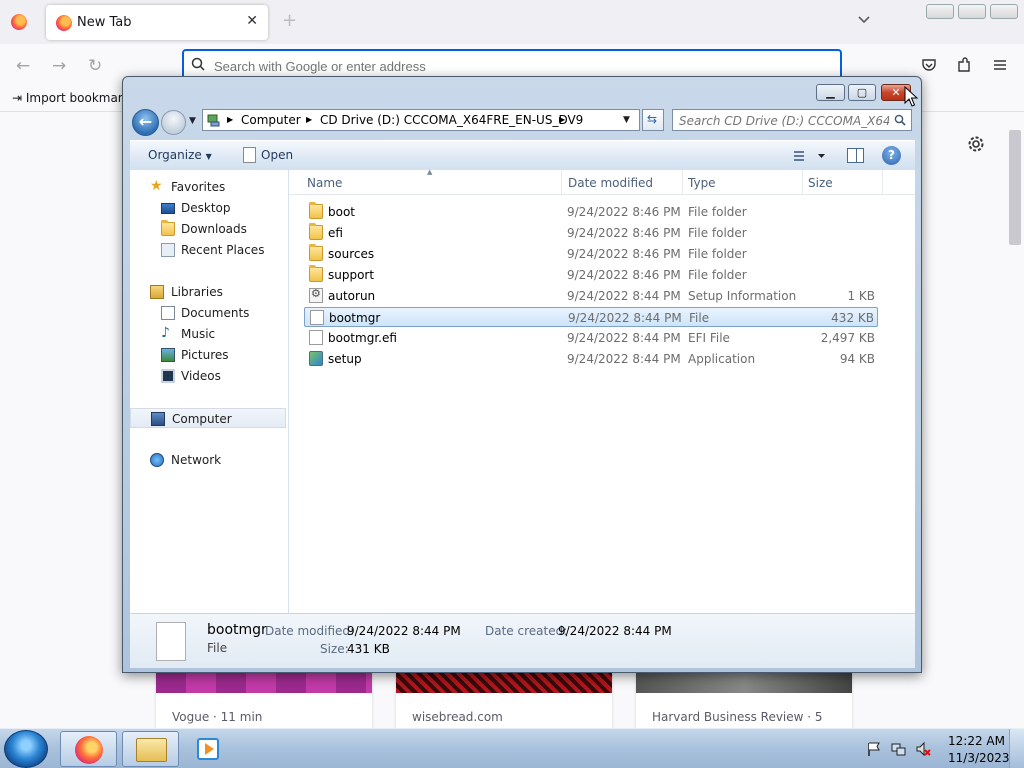 This screenshot has width=1024, height=768. What do you see at coordinates (268, 155) in the screenshot?
I see `open-button: Open` at bounding box center [268, 155].